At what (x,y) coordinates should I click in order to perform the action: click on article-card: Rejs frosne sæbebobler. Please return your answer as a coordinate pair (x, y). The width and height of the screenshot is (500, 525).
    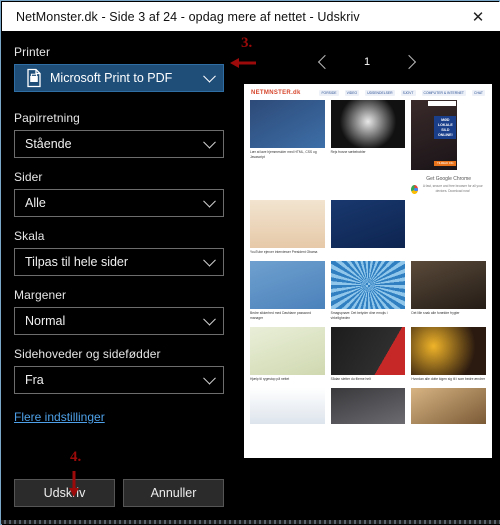
    Looking at the image, I should click on (368, 147).